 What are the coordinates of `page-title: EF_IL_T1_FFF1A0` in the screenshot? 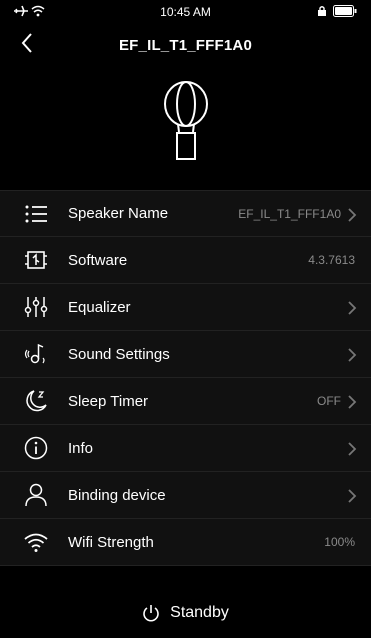 It's located at (185, 45).